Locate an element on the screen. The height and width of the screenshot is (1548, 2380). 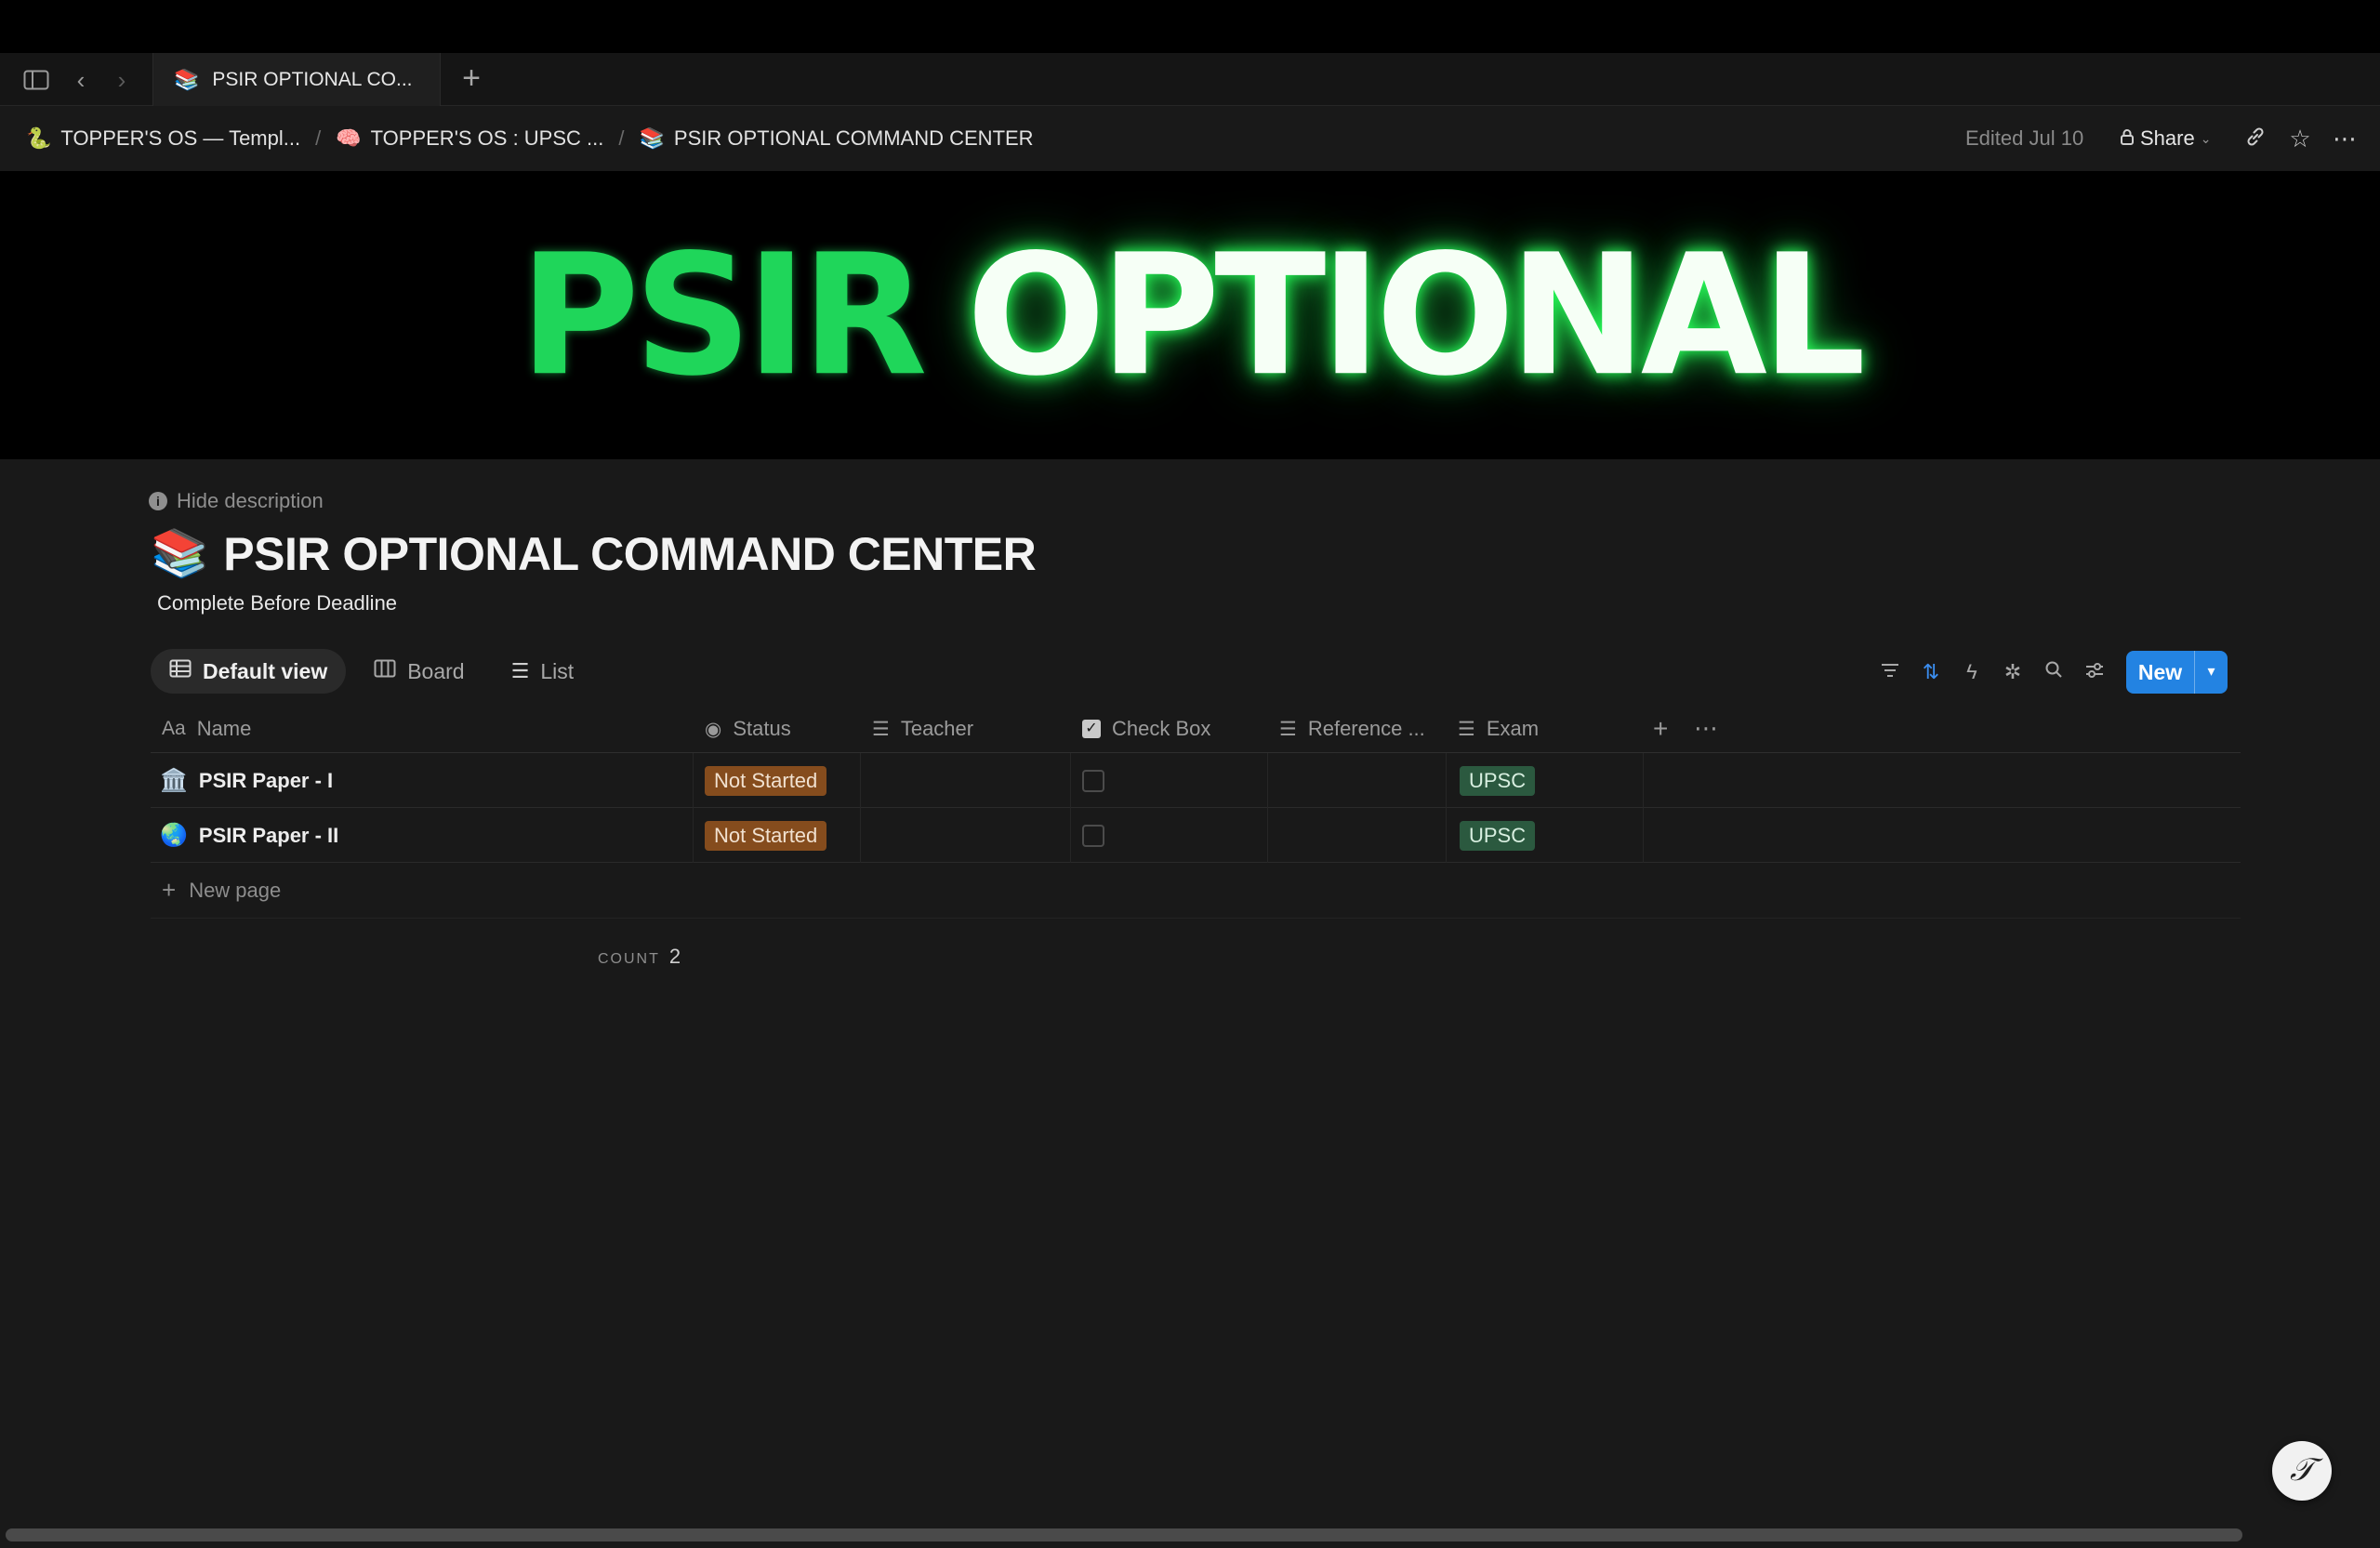
sparkle-ai-icon: ✲ is located at coordinates (2013, 672).